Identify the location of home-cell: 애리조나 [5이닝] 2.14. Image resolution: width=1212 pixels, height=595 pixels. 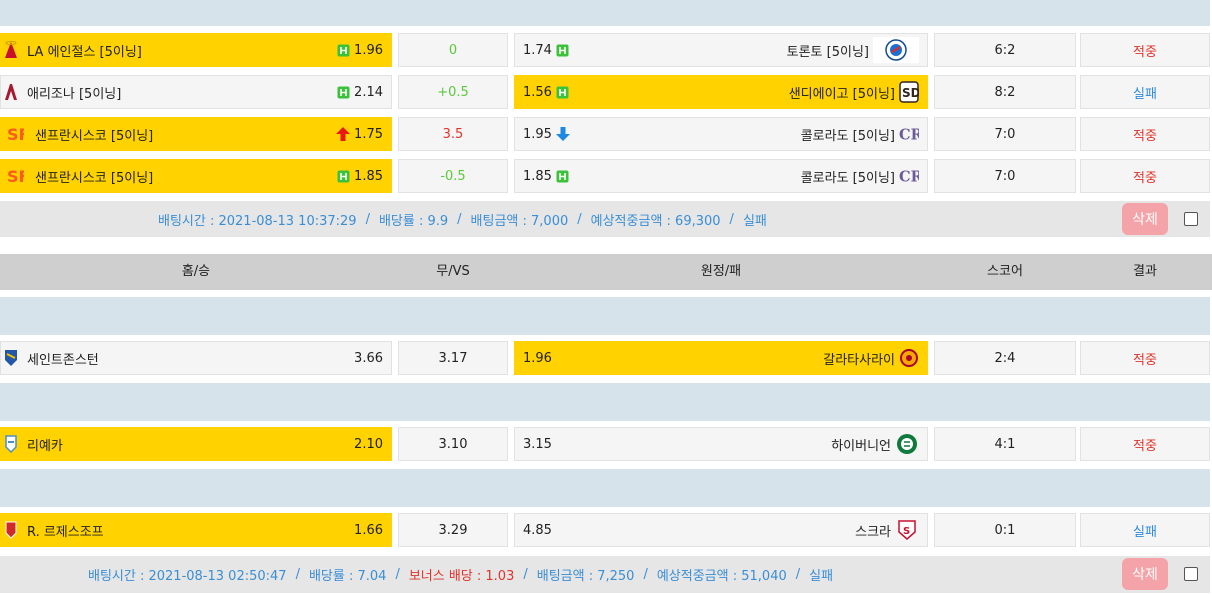
(196, 92).